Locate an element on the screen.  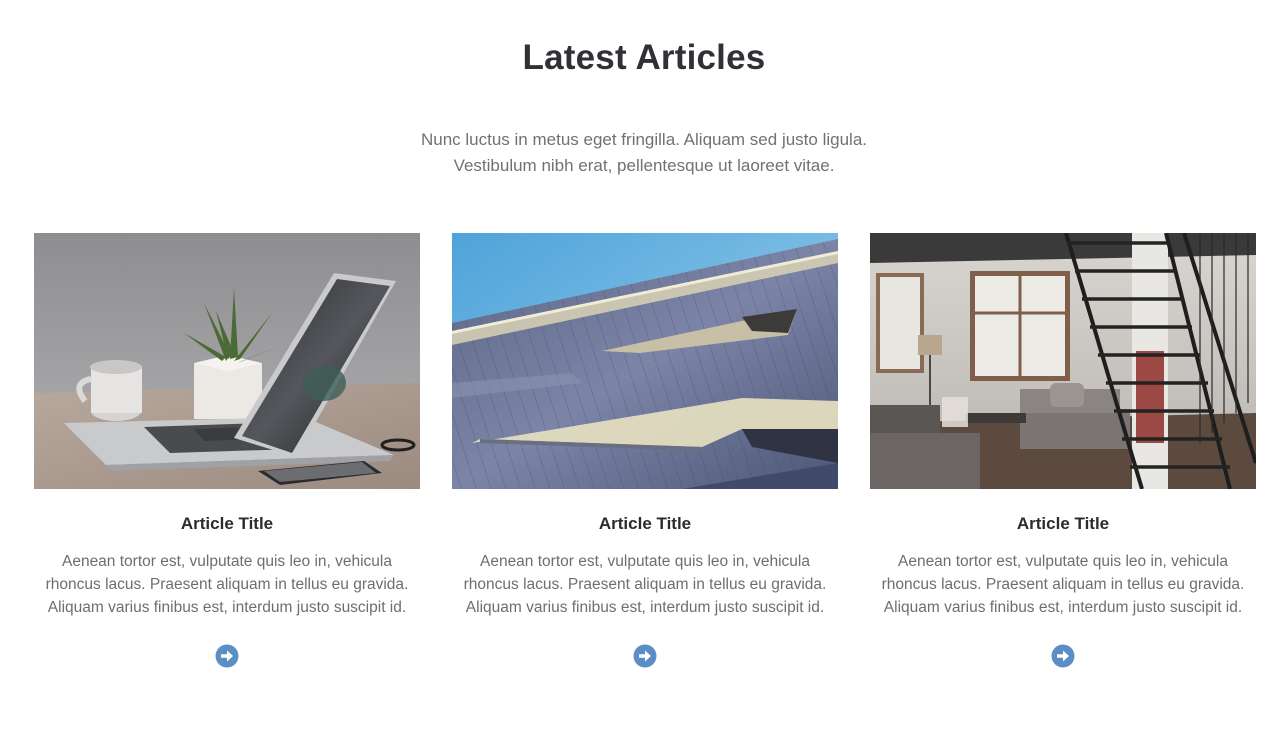
article-image-building is located at coordinates (645, 361).